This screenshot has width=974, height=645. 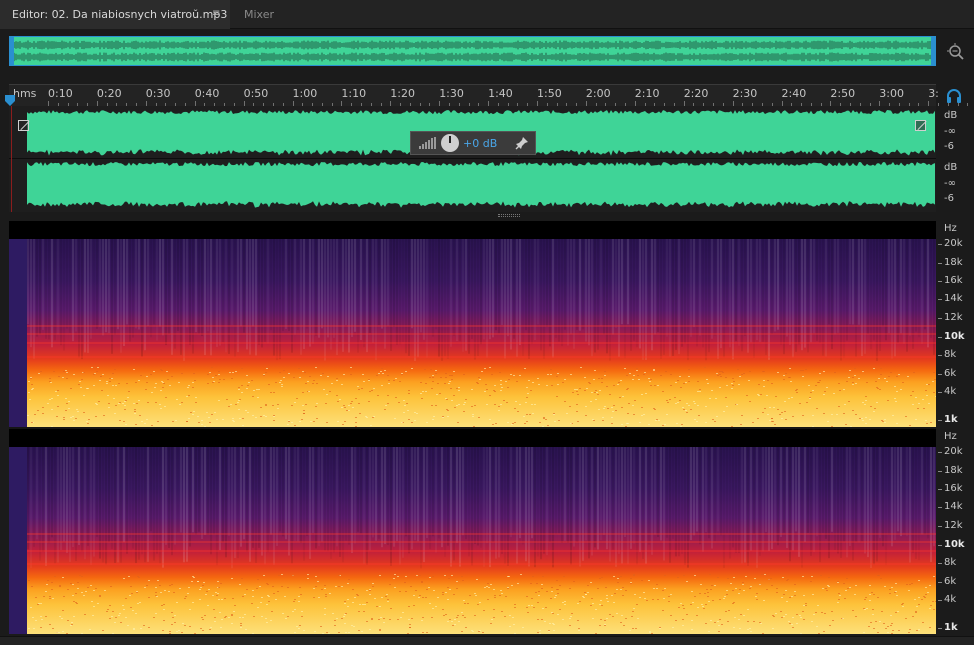 What do you see at coordinates (933, 51) in the screenshot?
I see `overview-right-handle` at bounding box center [933, 51].